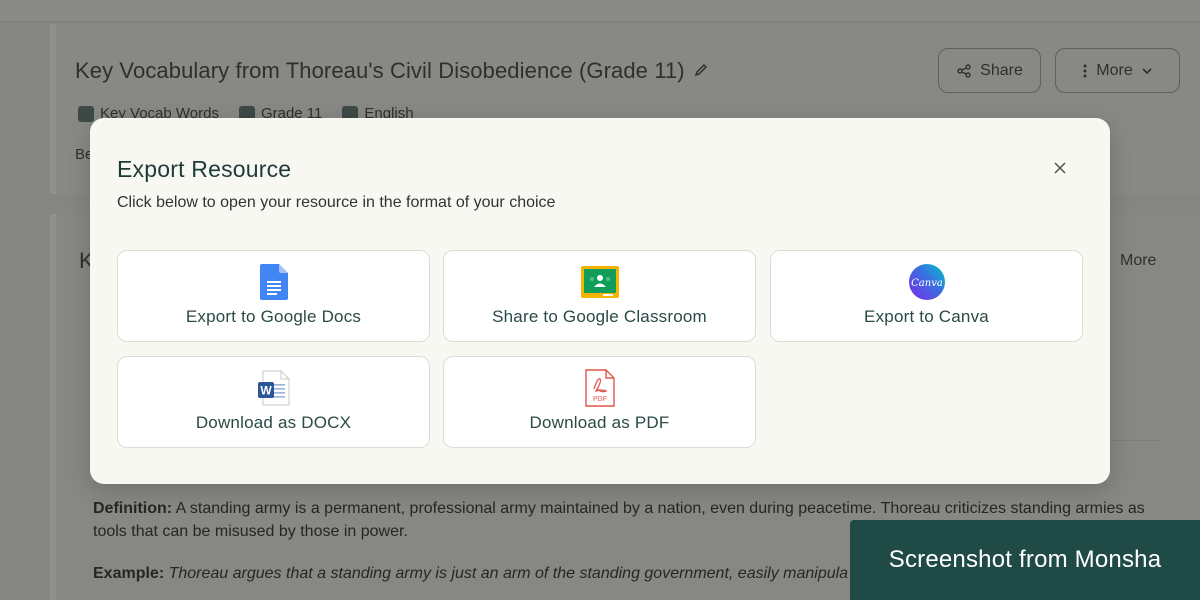 The height and width of the screenshot is (600, 1200). Describe the element at coordinates (133, 508) in the screenshot. I see `definition-label: Definition:` at that location.